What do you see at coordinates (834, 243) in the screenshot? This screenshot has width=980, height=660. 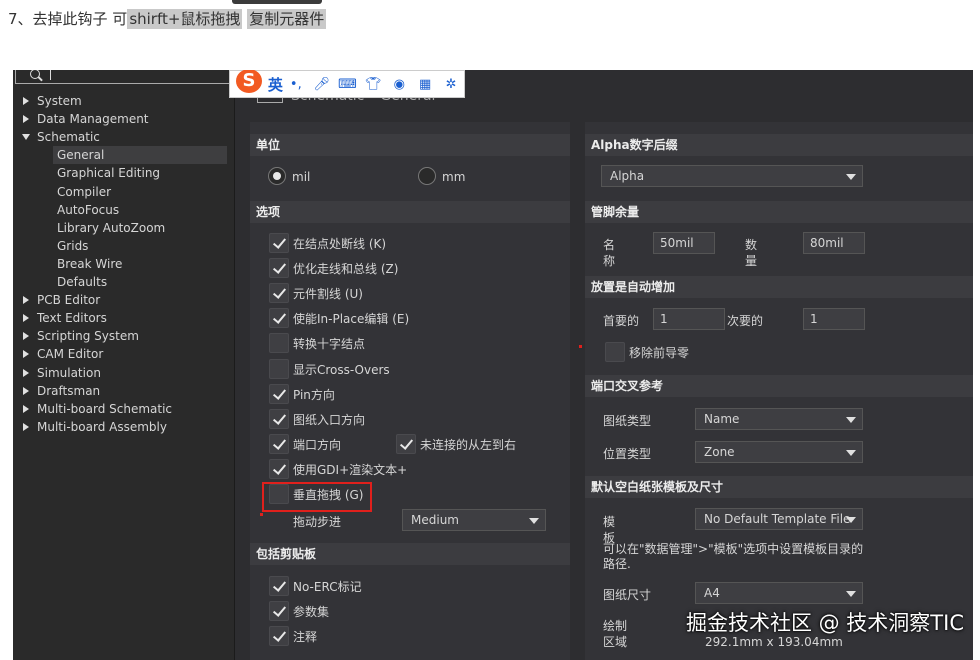 I see `pin-qty-margin-input: 80mil` at bounding box center [834, 243].